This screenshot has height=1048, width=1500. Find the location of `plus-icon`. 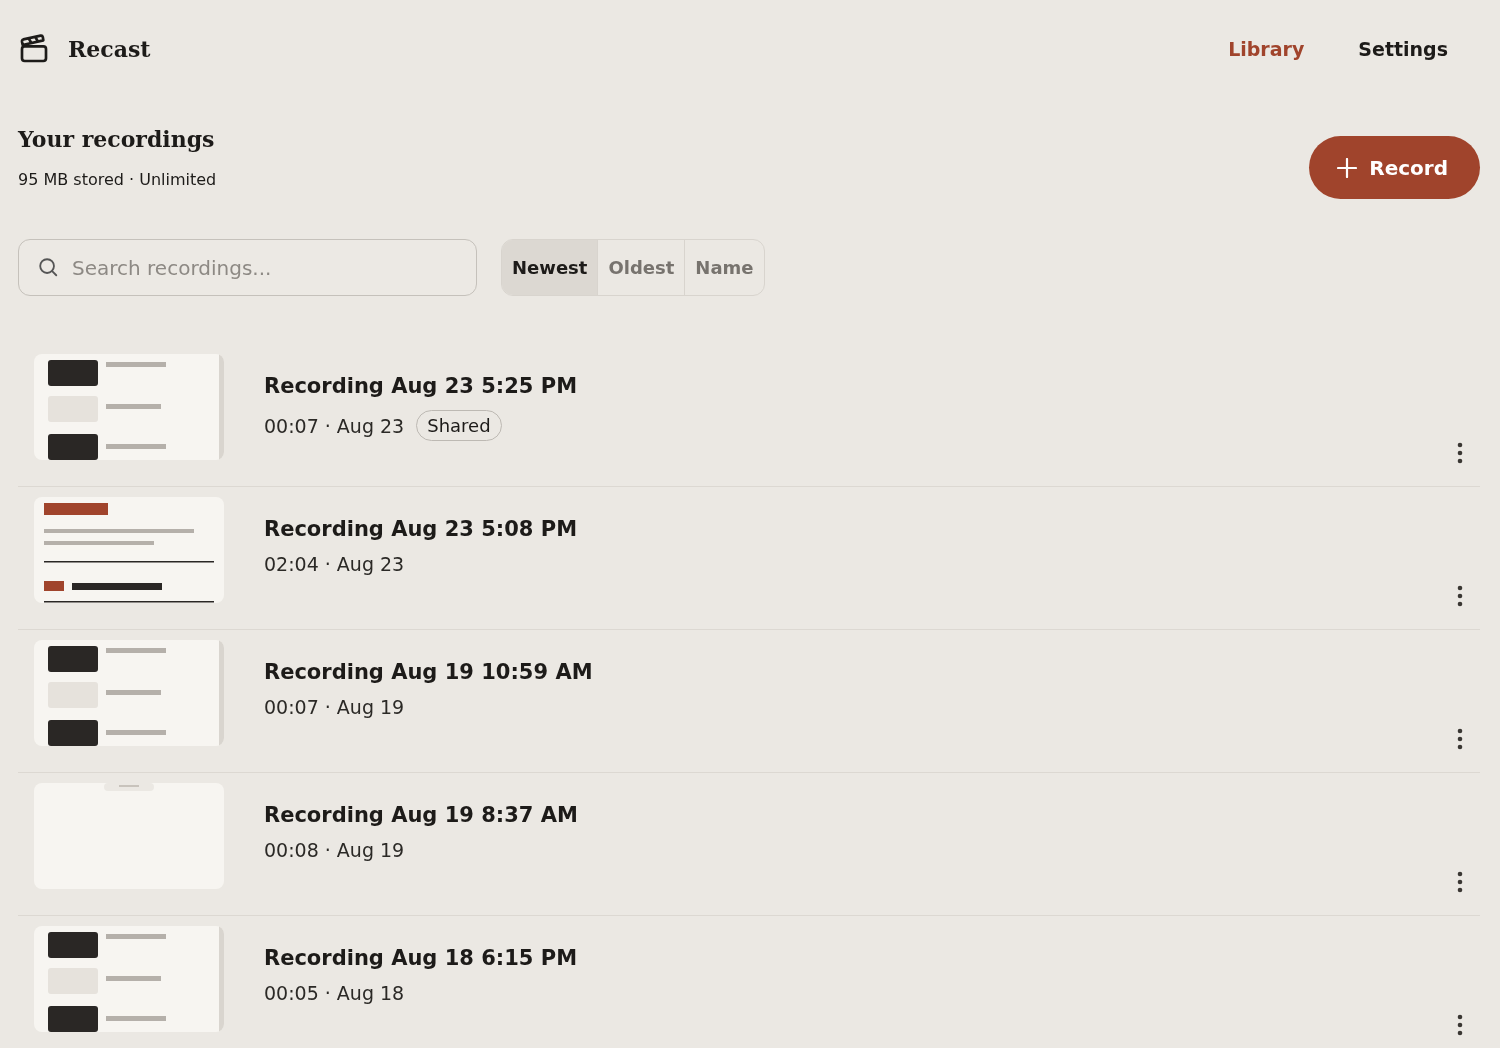

plus-icon is located at coordinates (1347, 167).